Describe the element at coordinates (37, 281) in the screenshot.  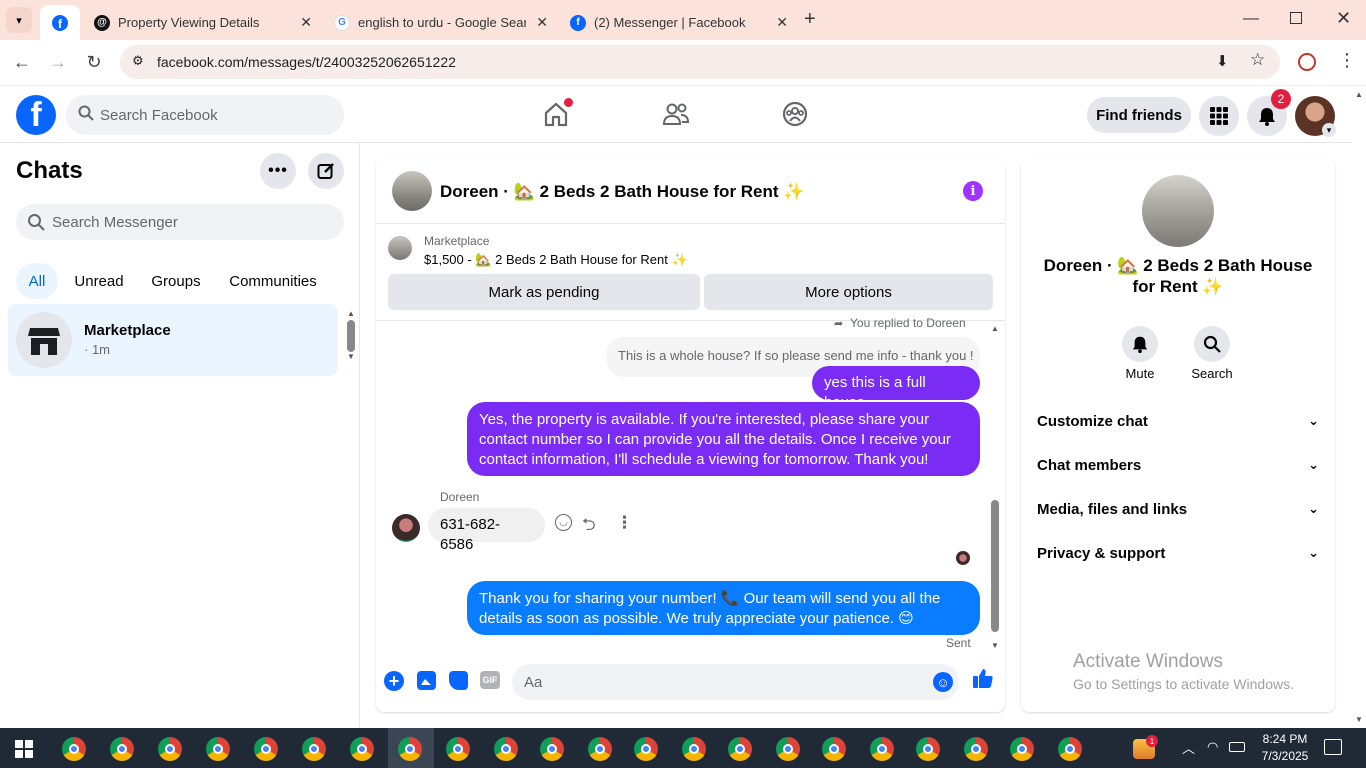
I see `filter-all: All` at that location.